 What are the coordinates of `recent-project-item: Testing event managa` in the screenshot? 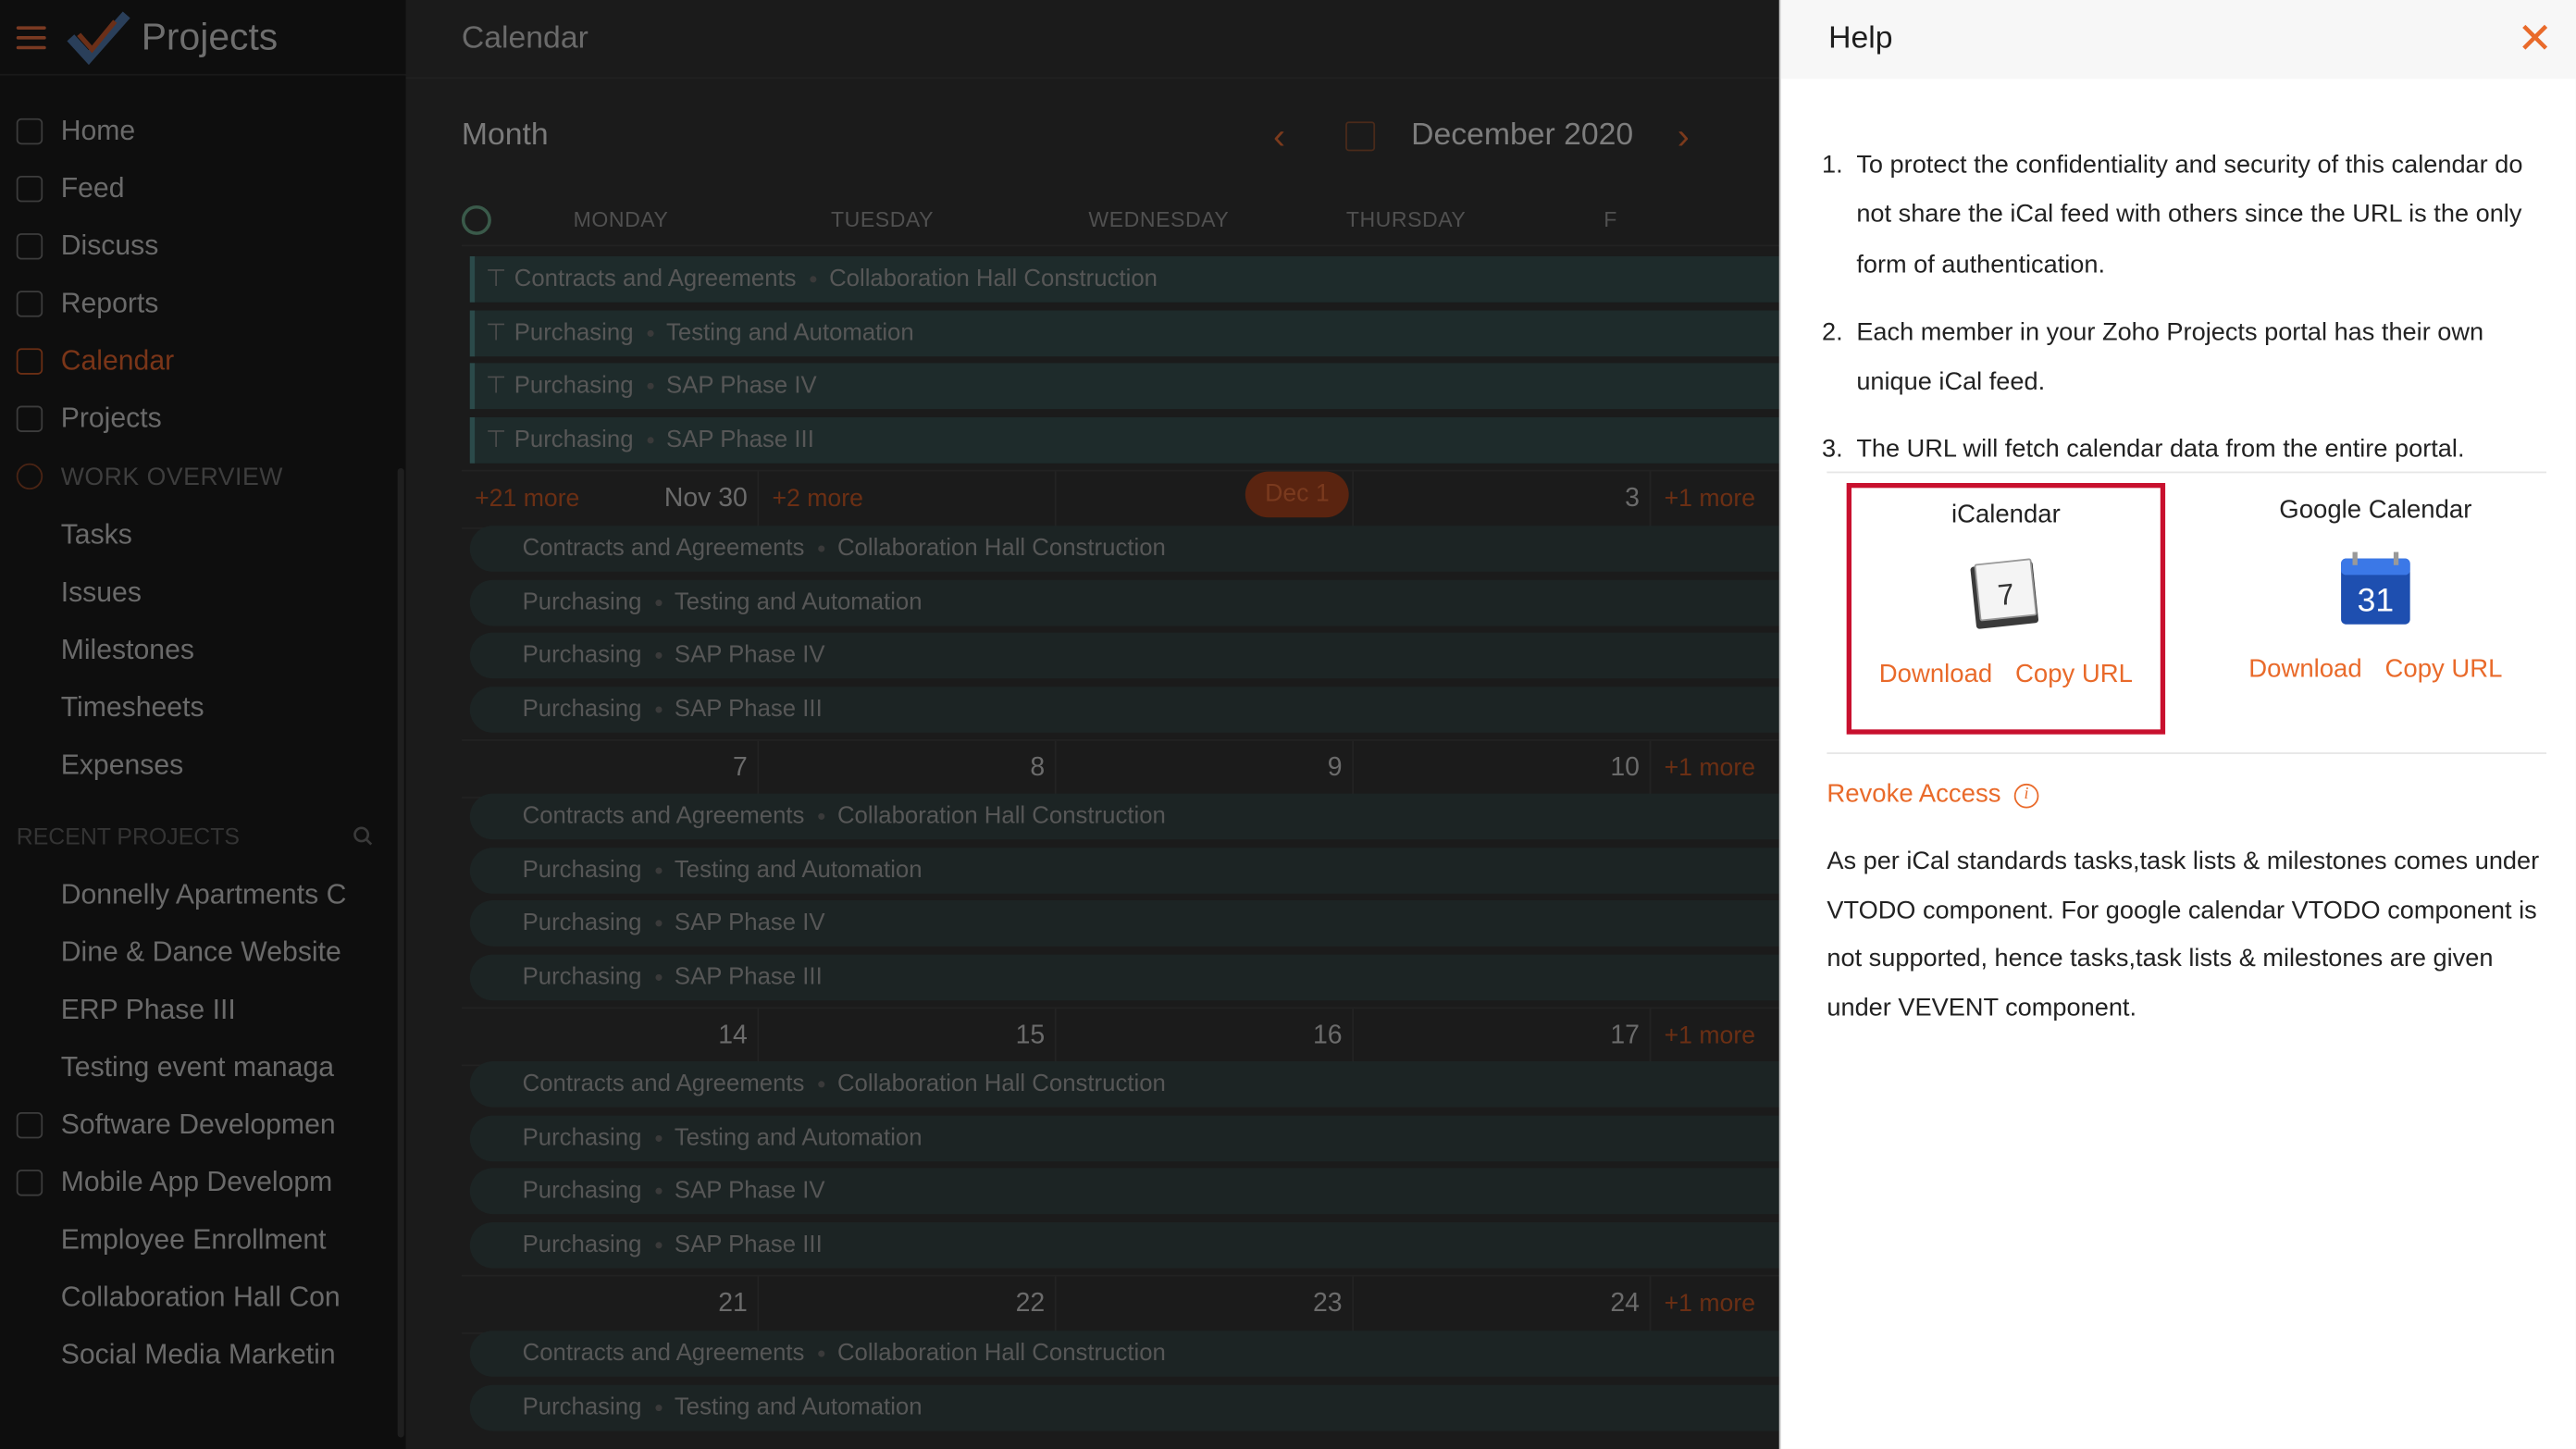 It's located at (203, 1067).